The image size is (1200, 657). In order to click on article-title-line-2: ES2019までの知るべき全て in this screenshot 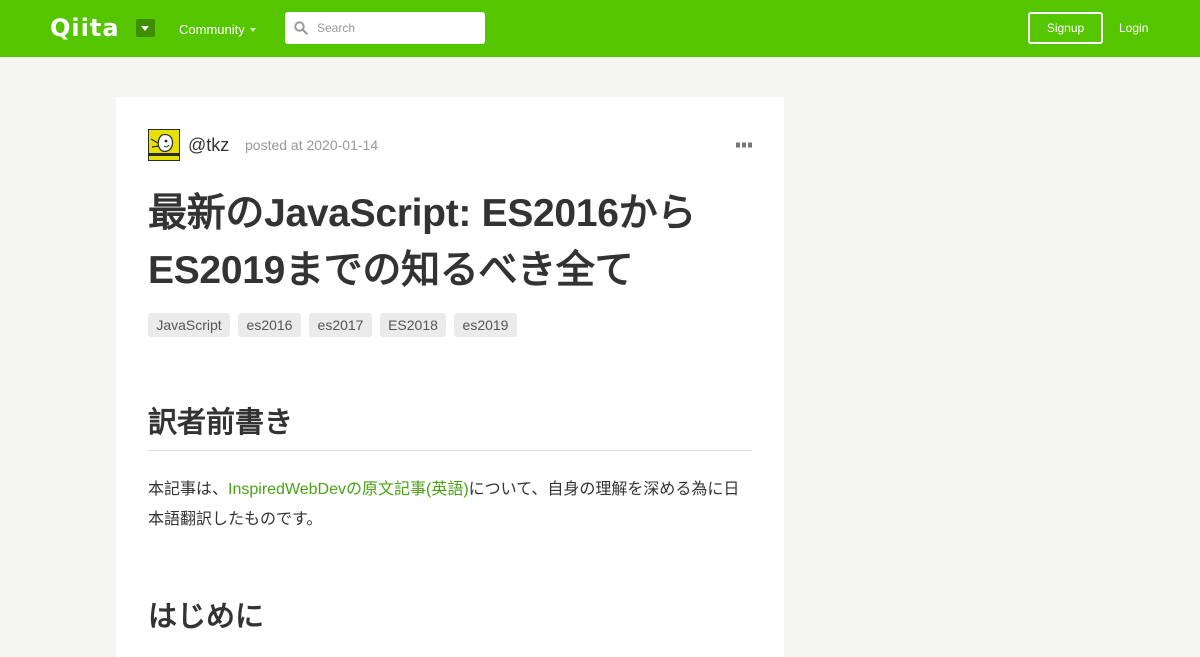, I will do `click(391, 270)`.